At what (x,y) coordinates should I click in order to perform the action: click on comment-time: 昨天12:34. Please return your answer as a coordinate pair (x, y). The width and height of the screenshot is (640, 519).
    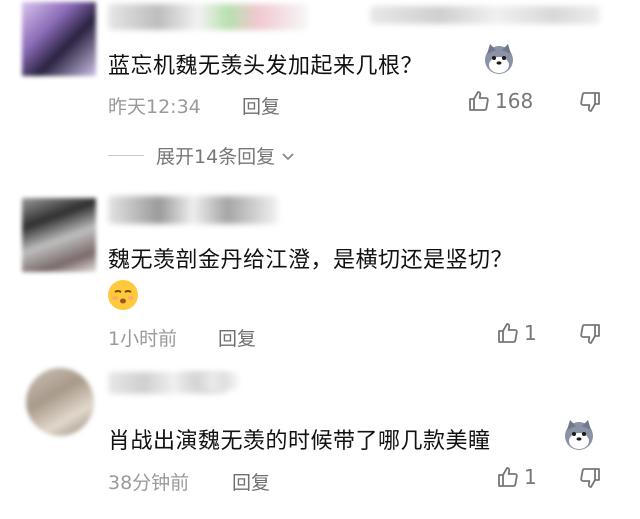
    Looking at the image, I should click on (154, 107).